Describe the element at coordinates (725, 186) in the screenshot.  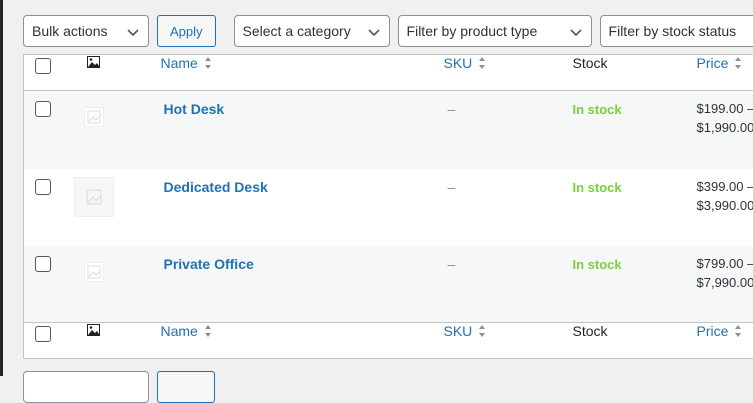
I see `price-min: $399.00 –` at that location.